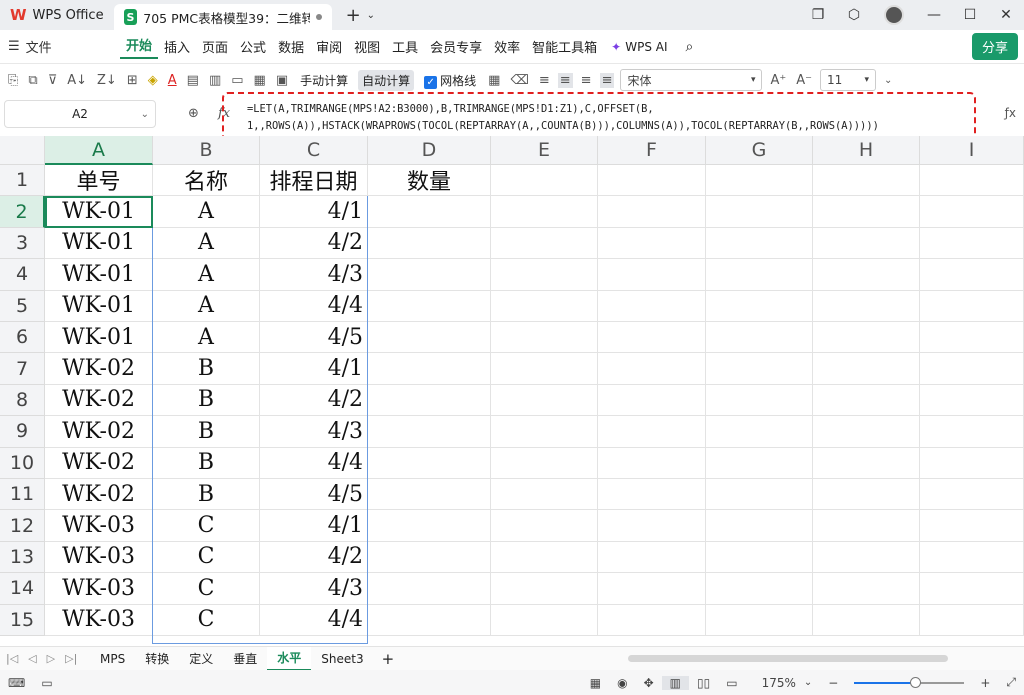 Image resolution: width=1024 pixels, height=695 pixels. I want to click on horizontal-scrollbar, so click(788, 658).